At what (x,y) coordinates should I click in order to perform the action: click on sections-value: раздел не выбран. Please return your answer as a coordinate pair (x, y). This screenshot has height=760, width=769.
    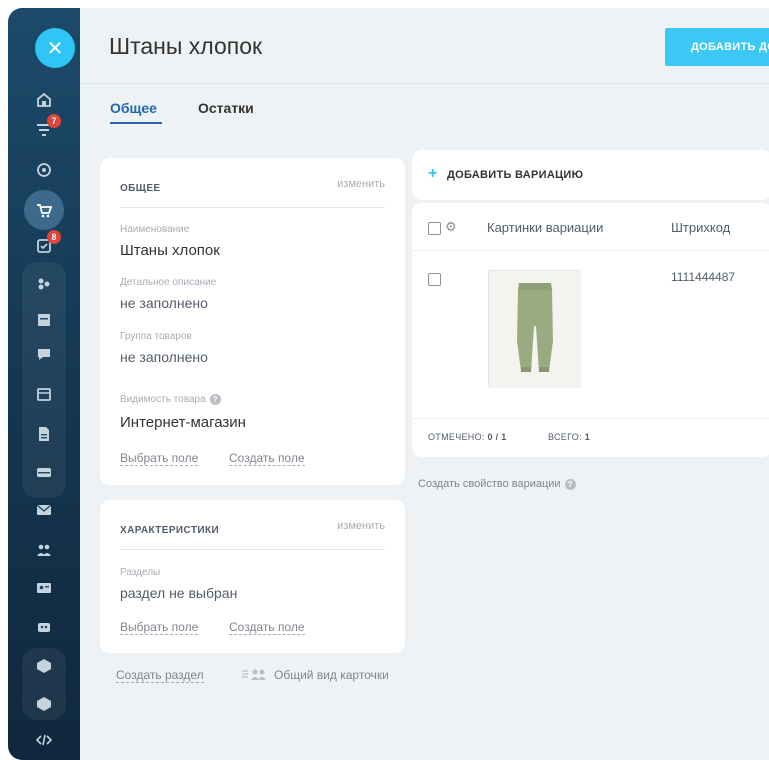
    Looking at the image, I should click on (179, 593).